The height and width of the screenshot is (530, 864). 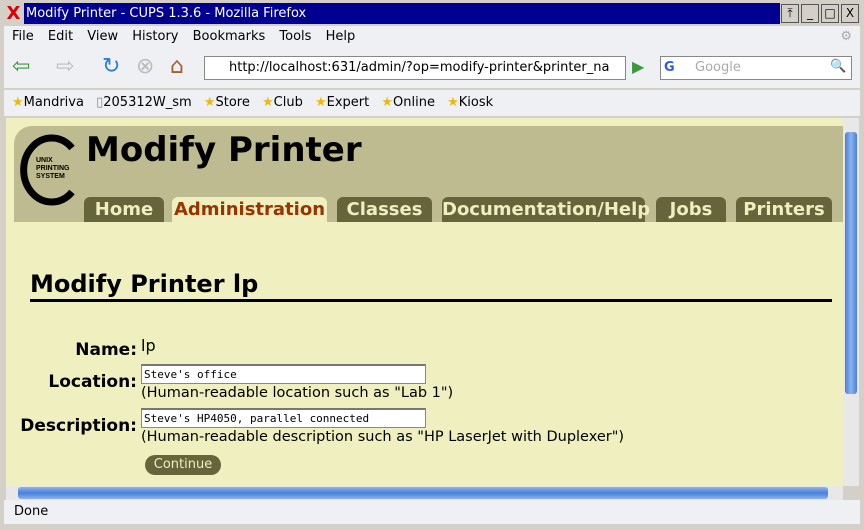 What do you see at coordinates (50, 176) in the screenshot?
I see `svg-text: SYSTEM` at bounding box center [50, 176].